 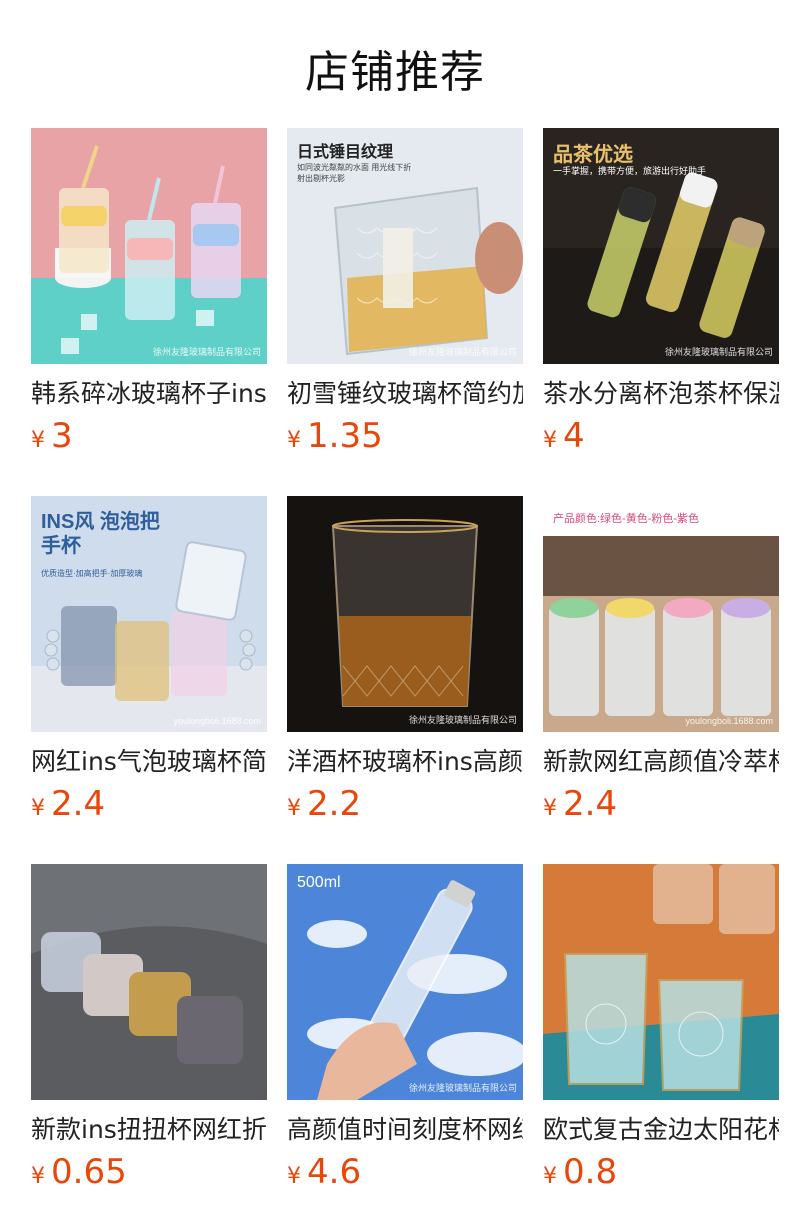 What do you see at coordinates (89, 1172) in the screenshot?
I see `price-value: 0.65` at bounding box center [89, 1172].